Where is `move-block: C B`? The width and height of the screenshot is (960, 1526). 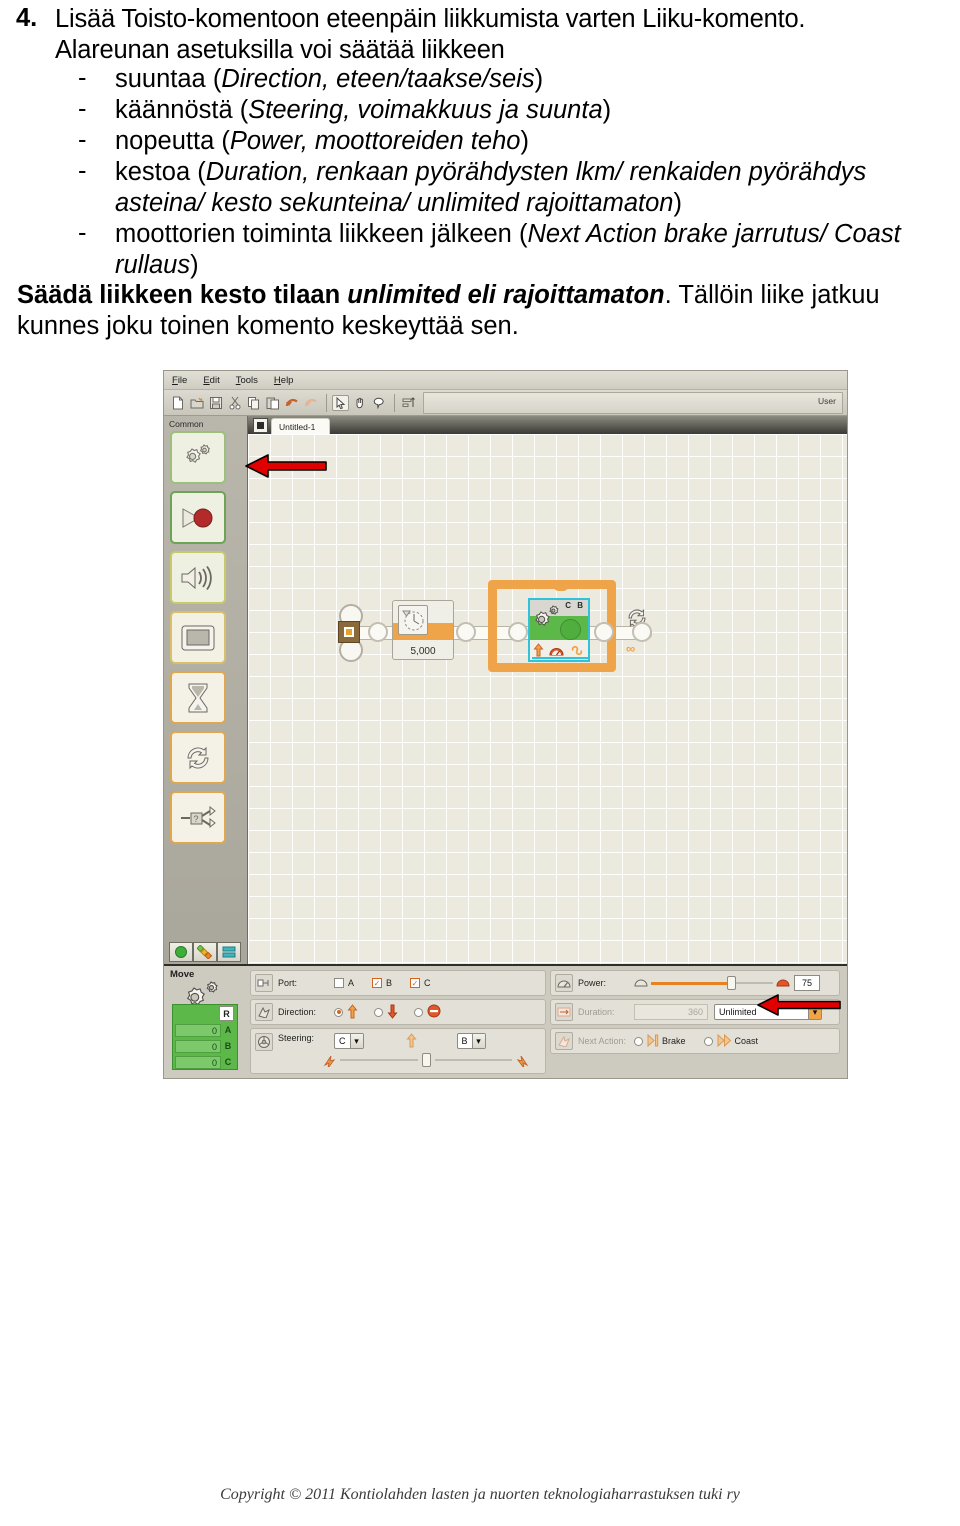
move-block: C B is located at coordinates (559, 630).